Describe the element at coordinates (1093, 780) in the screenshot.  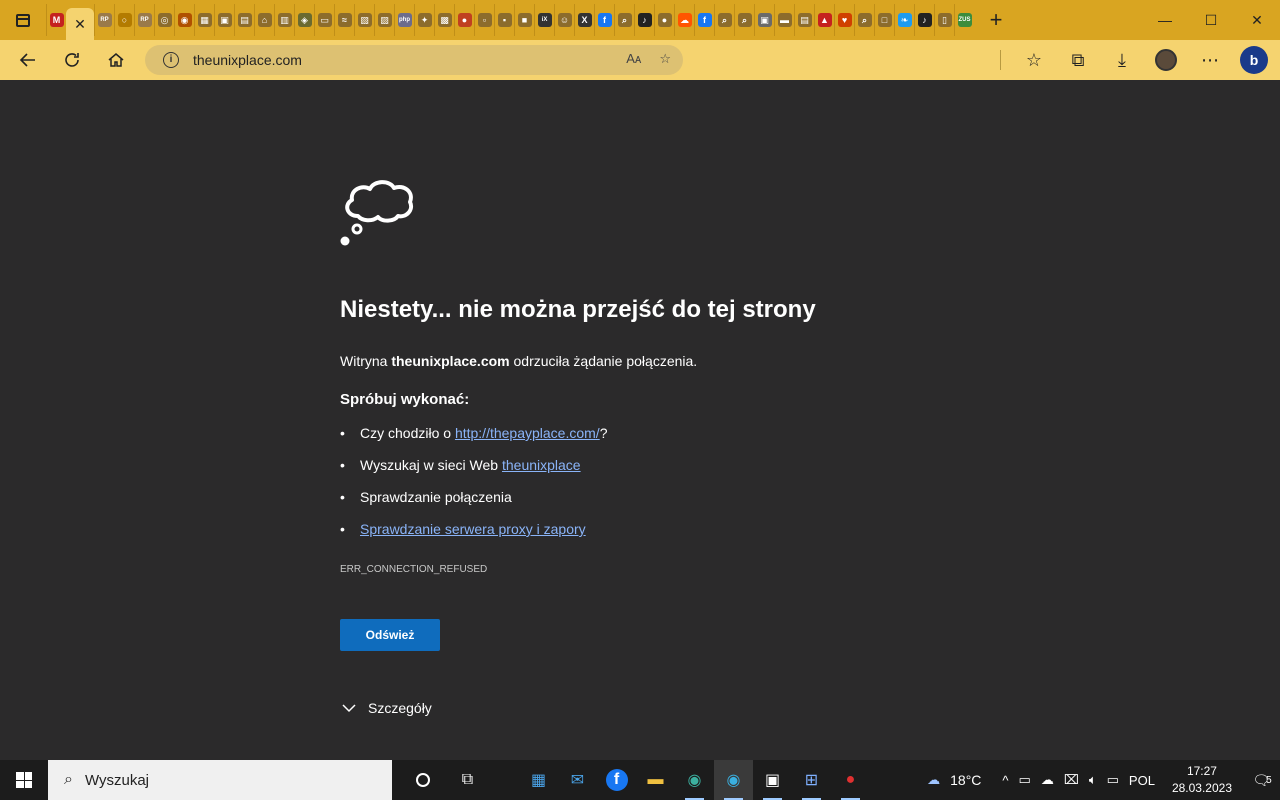
I see `volume-icon: 🔈︎` at that location.